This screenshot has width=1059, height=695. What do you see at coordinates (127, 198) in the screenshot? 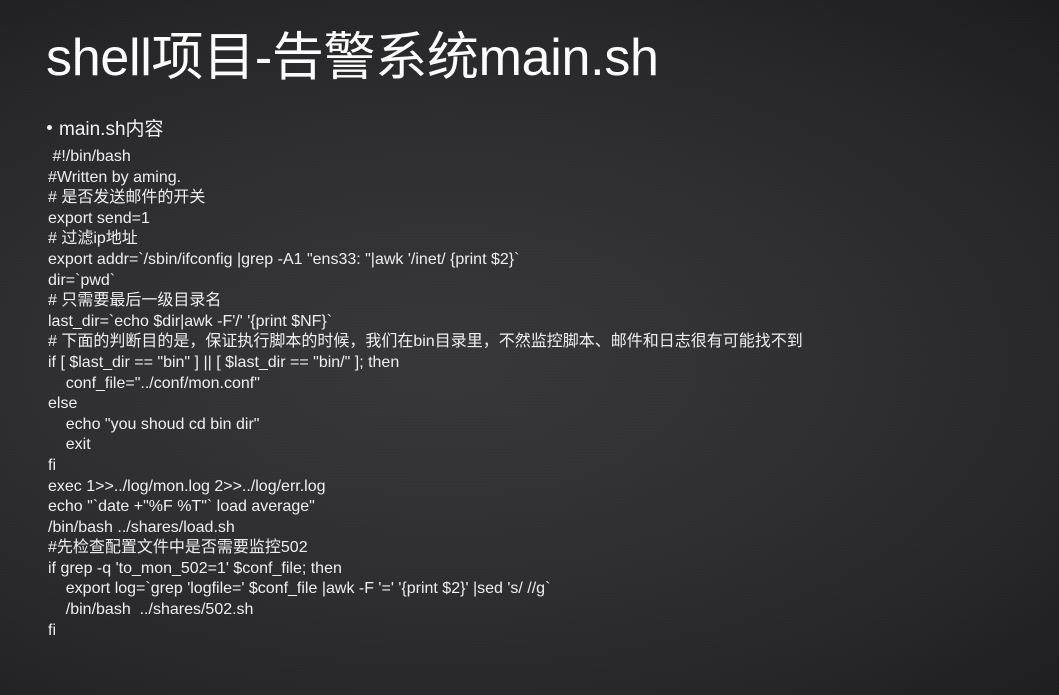
I see `code-line: # 是否发送邮件的开关` at bounding box center [127, 198].